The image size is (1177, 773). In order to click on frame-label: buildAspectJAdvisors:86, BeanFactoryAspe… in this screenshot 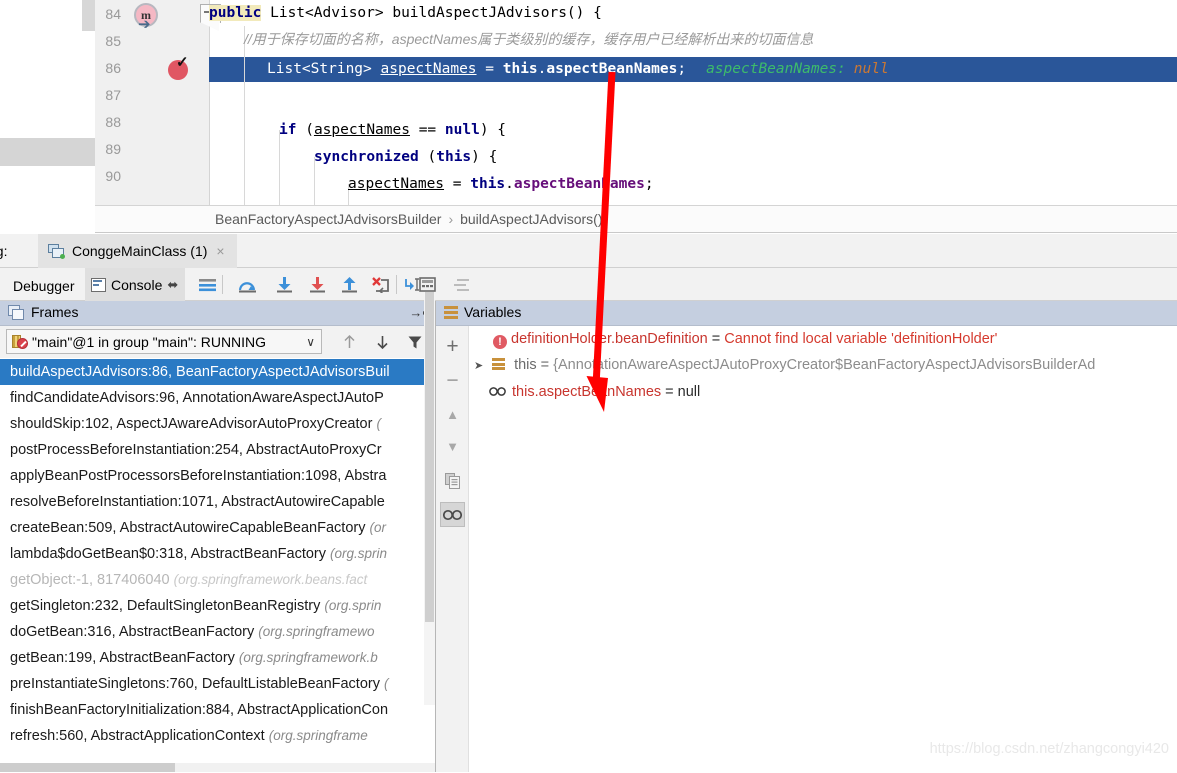, I will do `click(200, 372)`.